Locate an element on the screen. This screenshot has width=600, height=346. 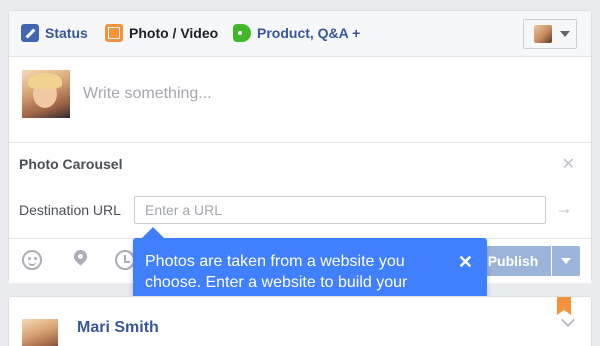
tooltip-close-icon: ✕ is located at coordinates (465, 262).